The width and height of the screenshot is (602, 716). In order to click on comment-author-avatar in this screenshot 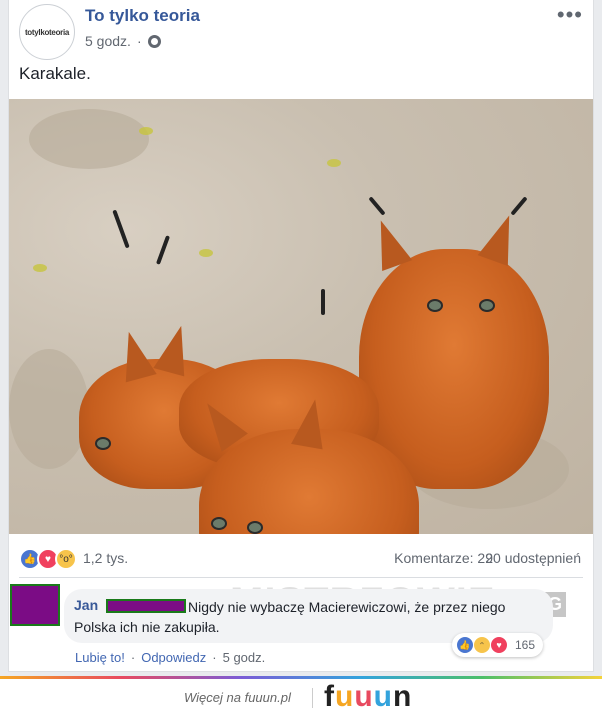, I will do `click(35, 605)`.